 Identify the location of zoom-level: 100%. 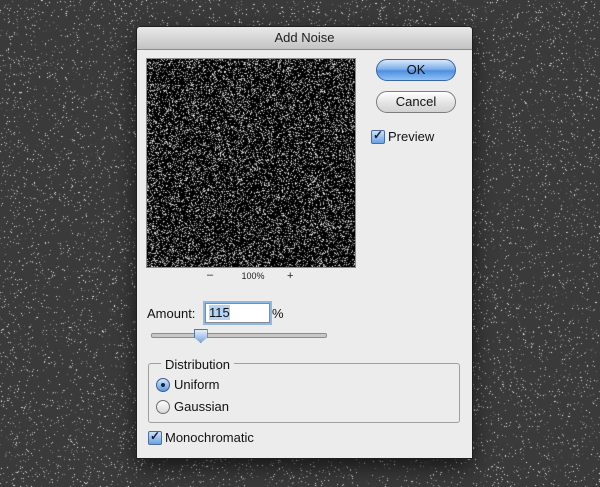
(253, 276).